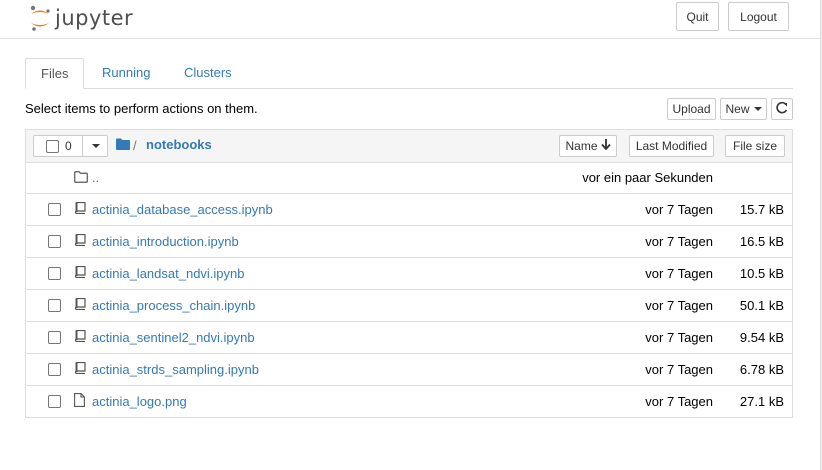 The height and width of the screenshot is (470, 822). What do you see at coordinates (168, 273) in the screenshot?
I see `file-name-link: actinia_landsat_ndvi.ipynb` at bounding box center [168, 273].